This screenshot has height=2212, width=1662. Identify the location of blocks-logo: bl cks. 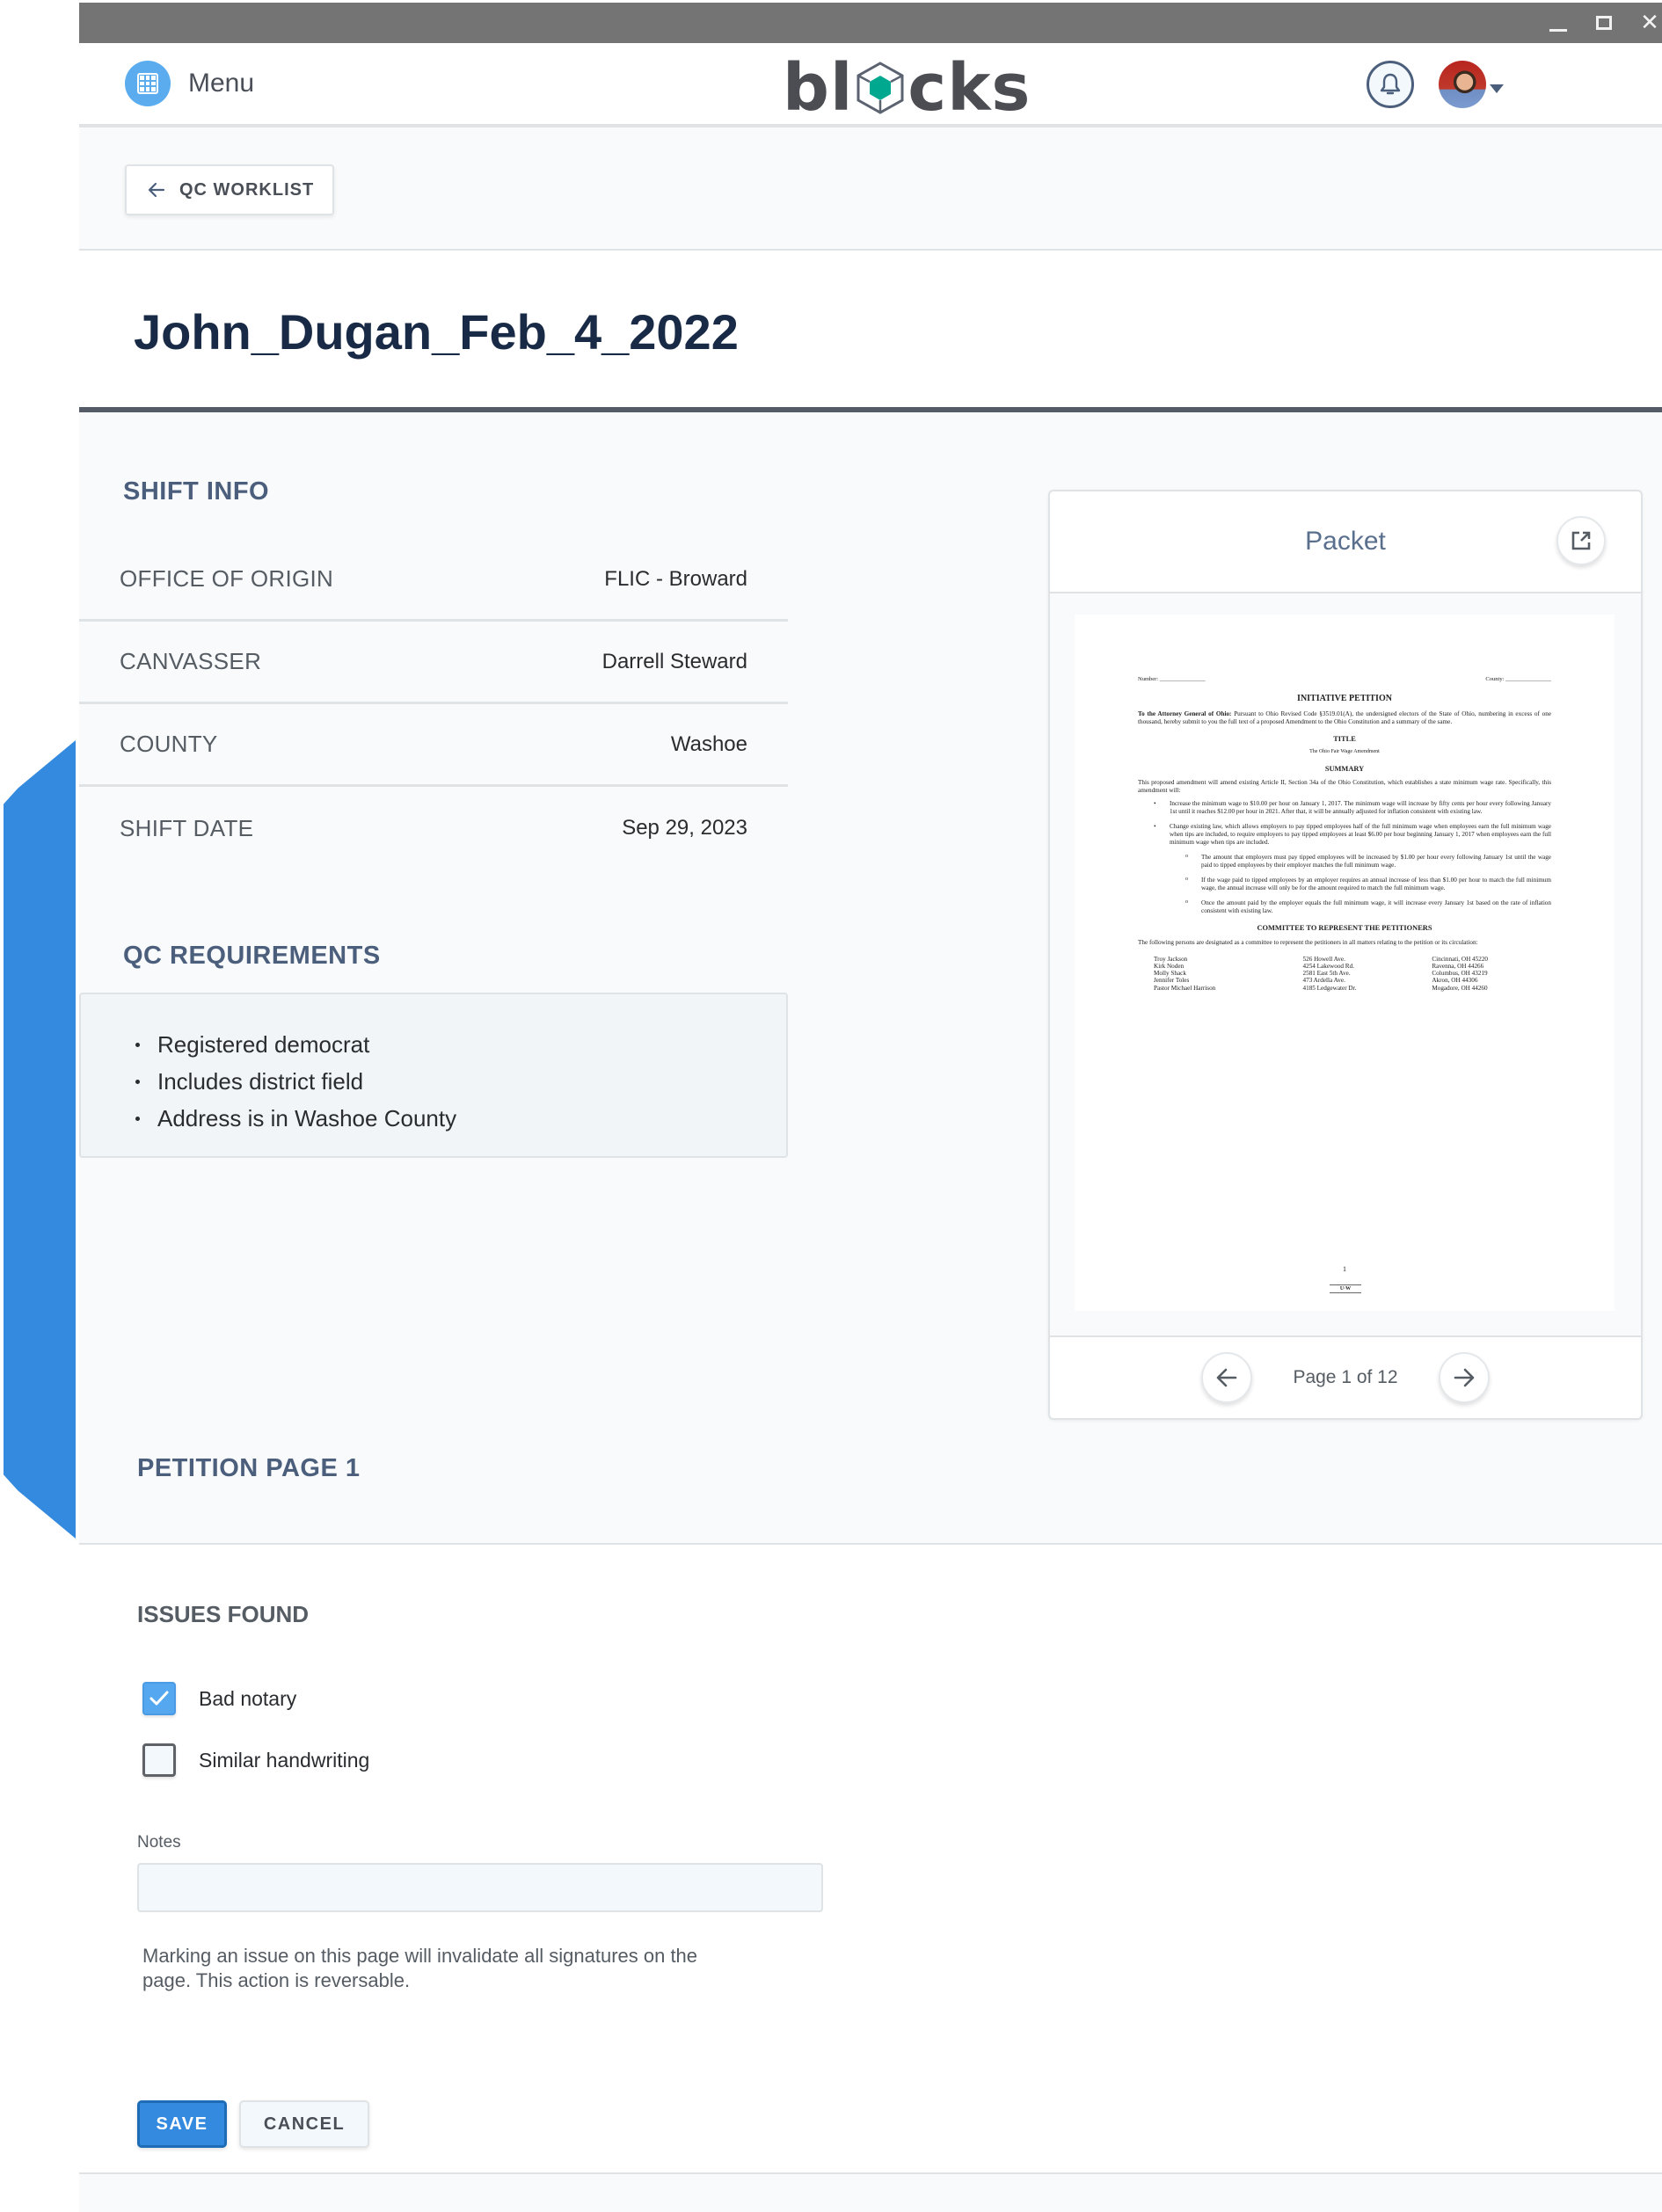
(907, 87).